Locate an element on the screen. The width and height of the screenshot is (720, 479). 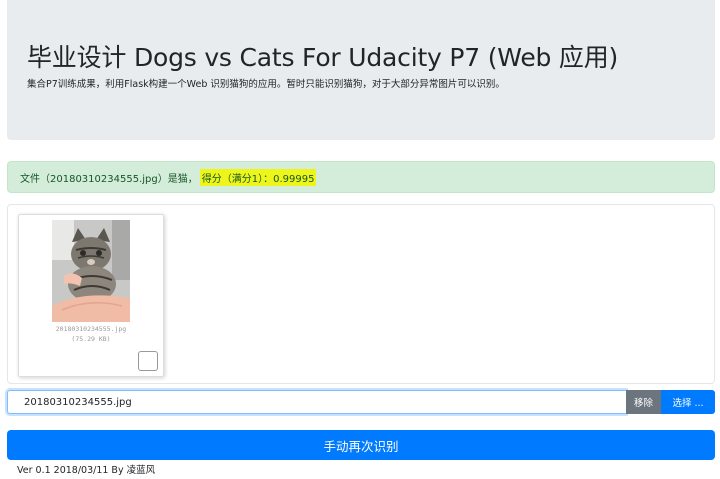
result-score: 得分（满分1）：0.99995 is located at coordinates (258, 177).